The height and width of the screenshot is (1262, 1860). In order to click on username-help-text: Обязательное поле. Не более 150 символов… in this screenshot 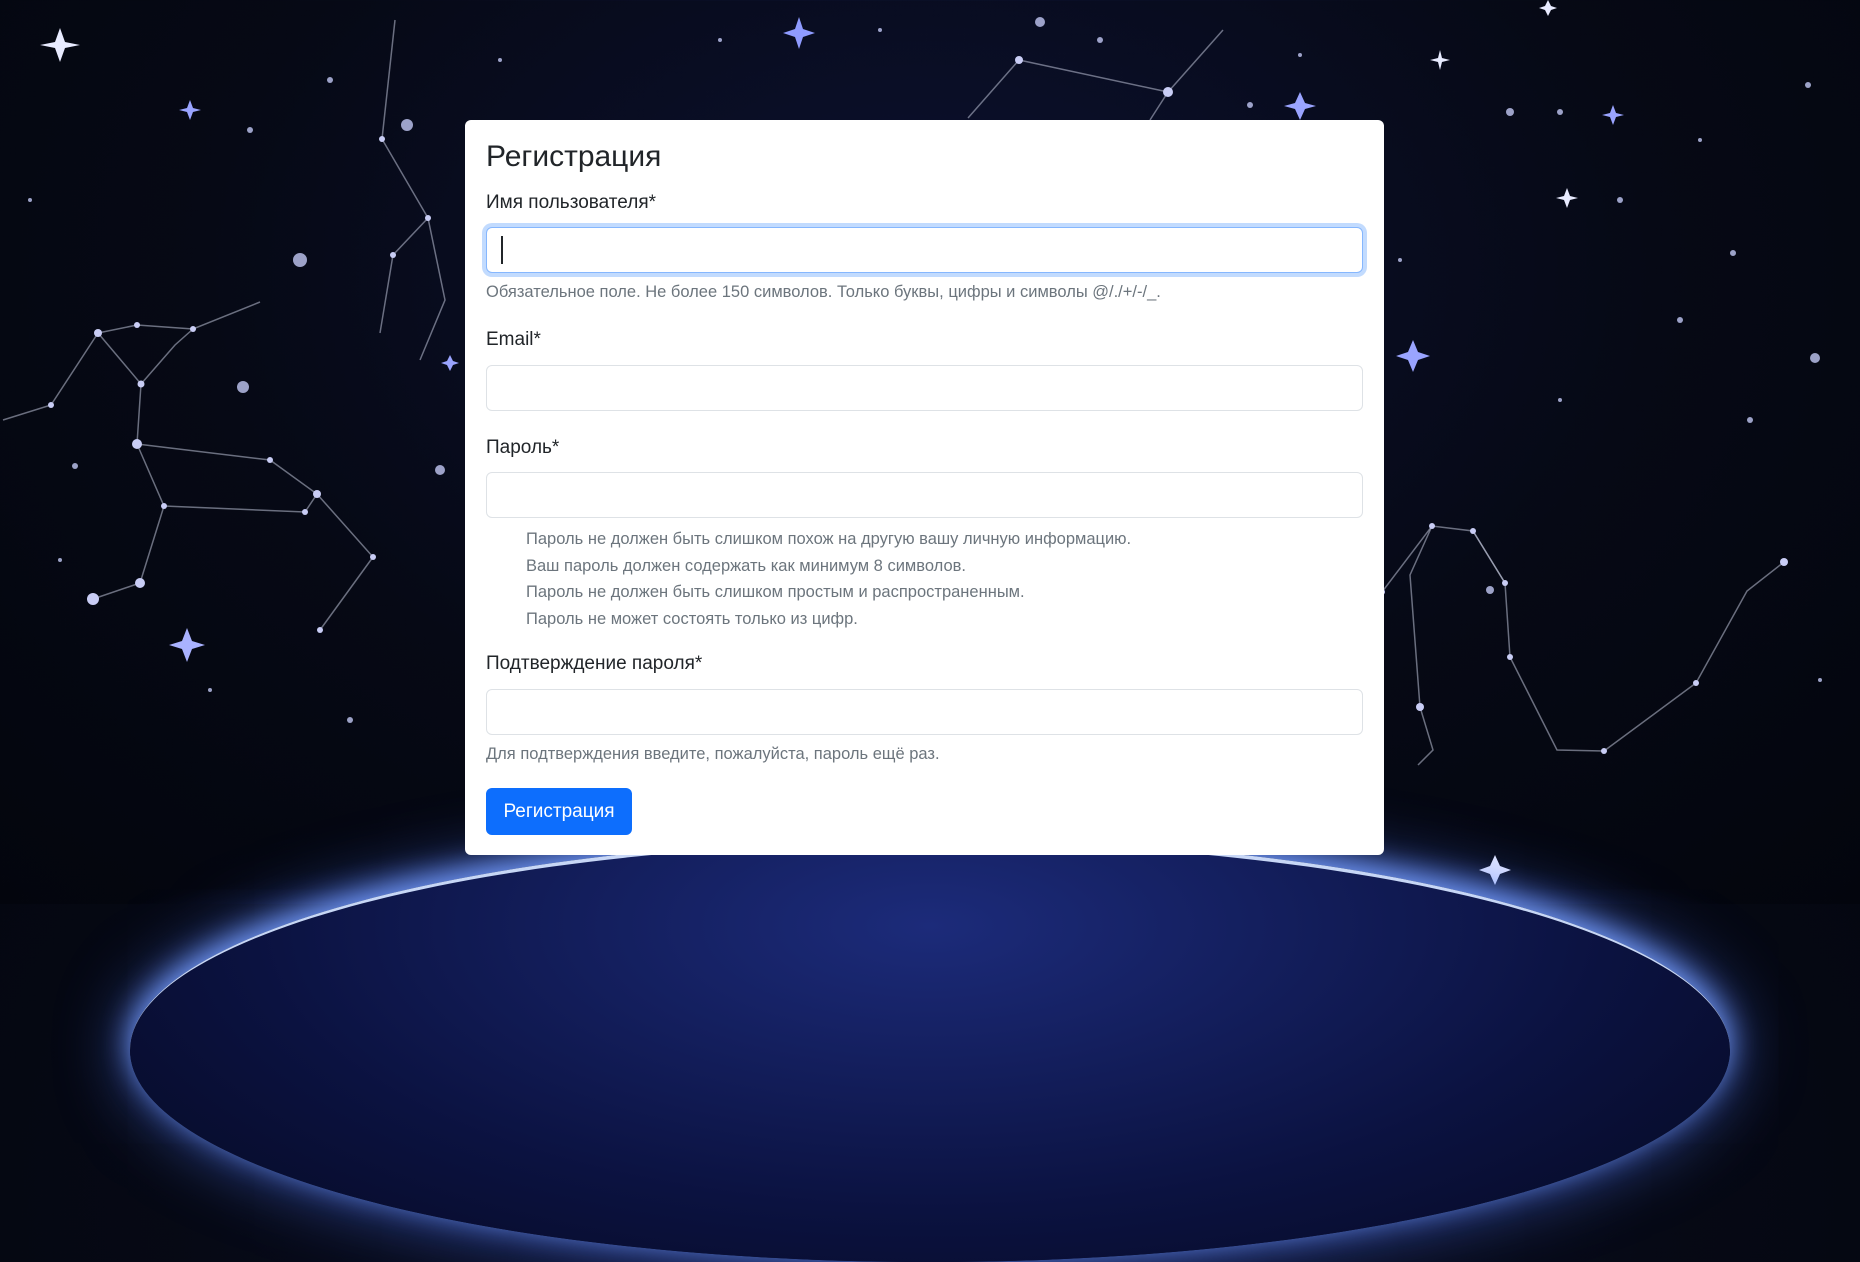, I will do `click(823, 292)`.